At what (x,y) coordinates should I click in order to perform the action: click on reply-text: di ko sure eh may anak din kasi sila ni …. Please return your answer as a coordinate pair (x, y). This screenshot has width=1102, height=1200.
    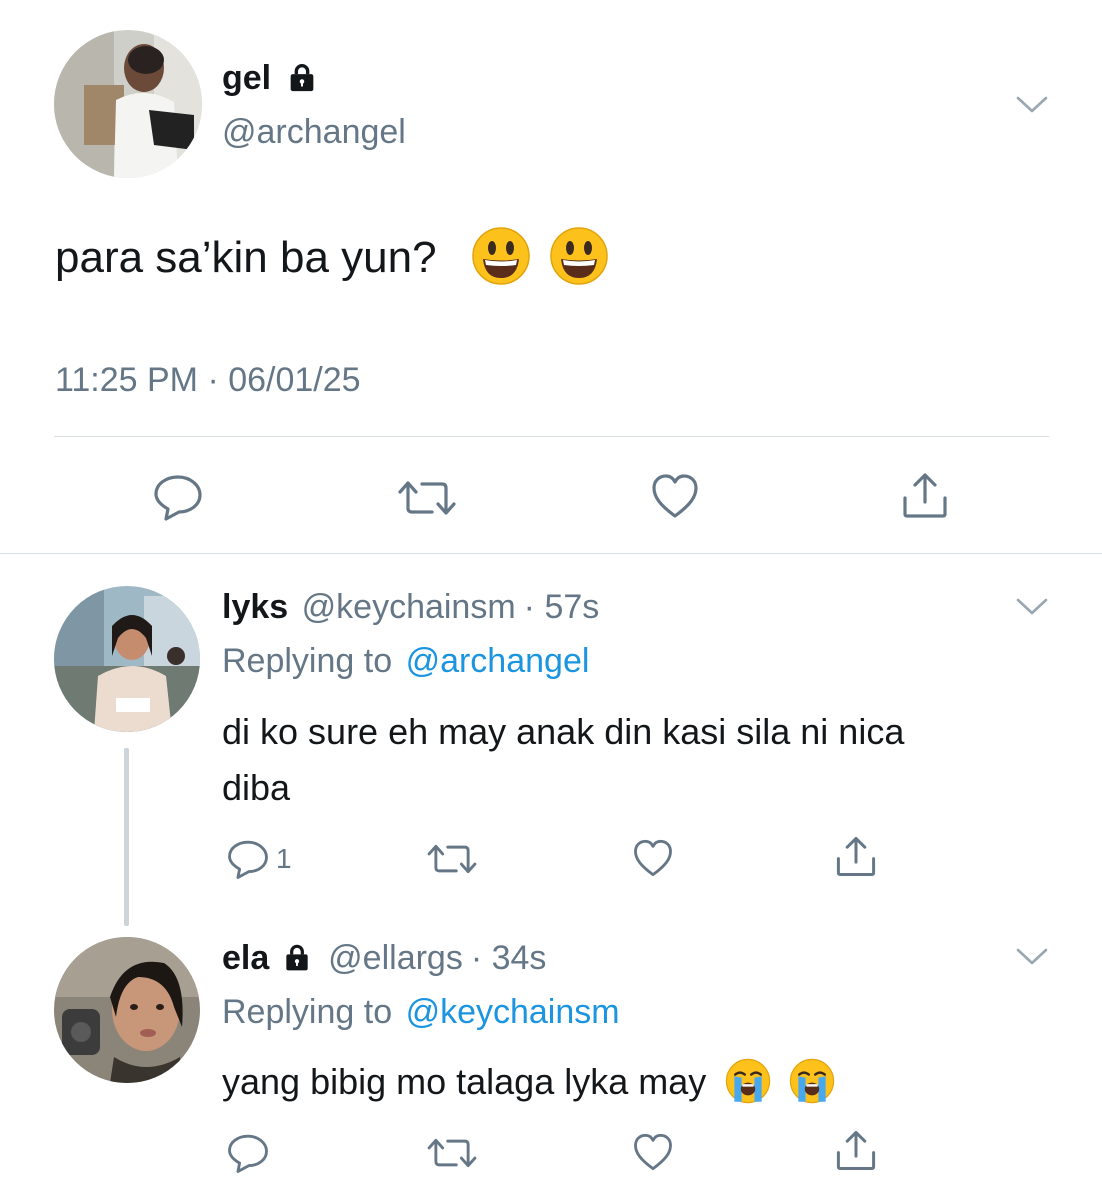
    Looking at the image, I should click on (563, 760).